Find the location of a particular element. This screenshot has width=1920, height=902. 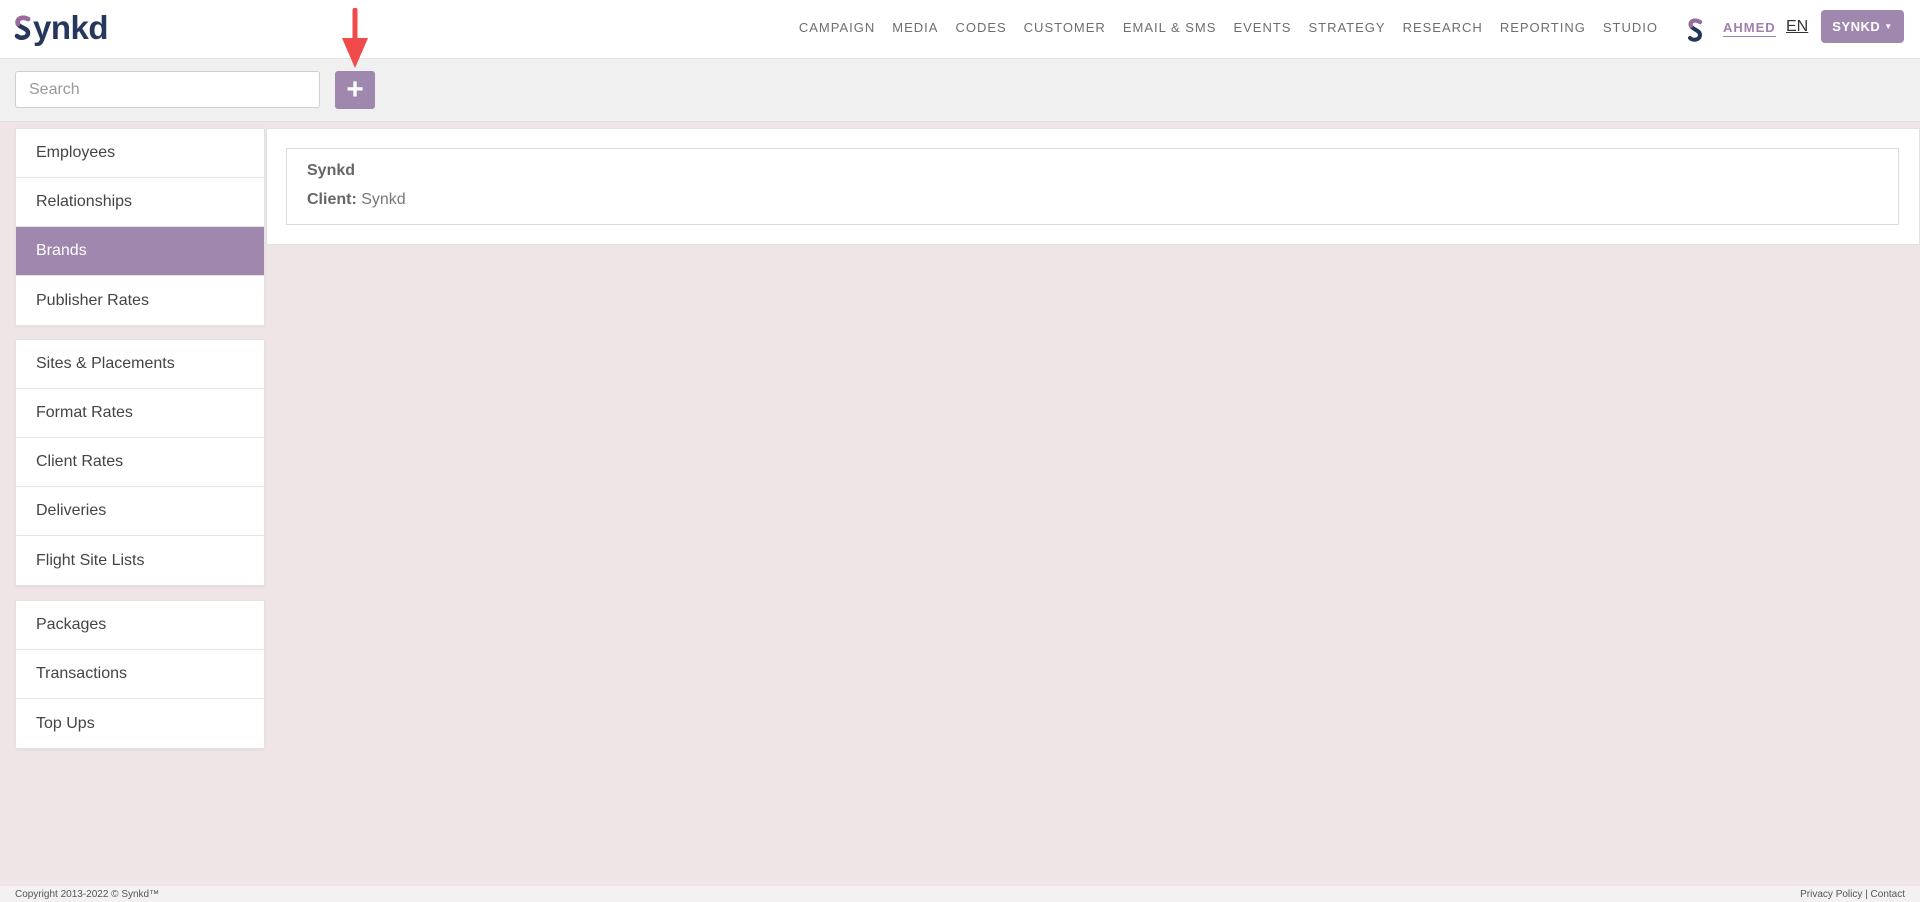

nav-campaign: CAMPAIGN is located at coordinates (837, 27).